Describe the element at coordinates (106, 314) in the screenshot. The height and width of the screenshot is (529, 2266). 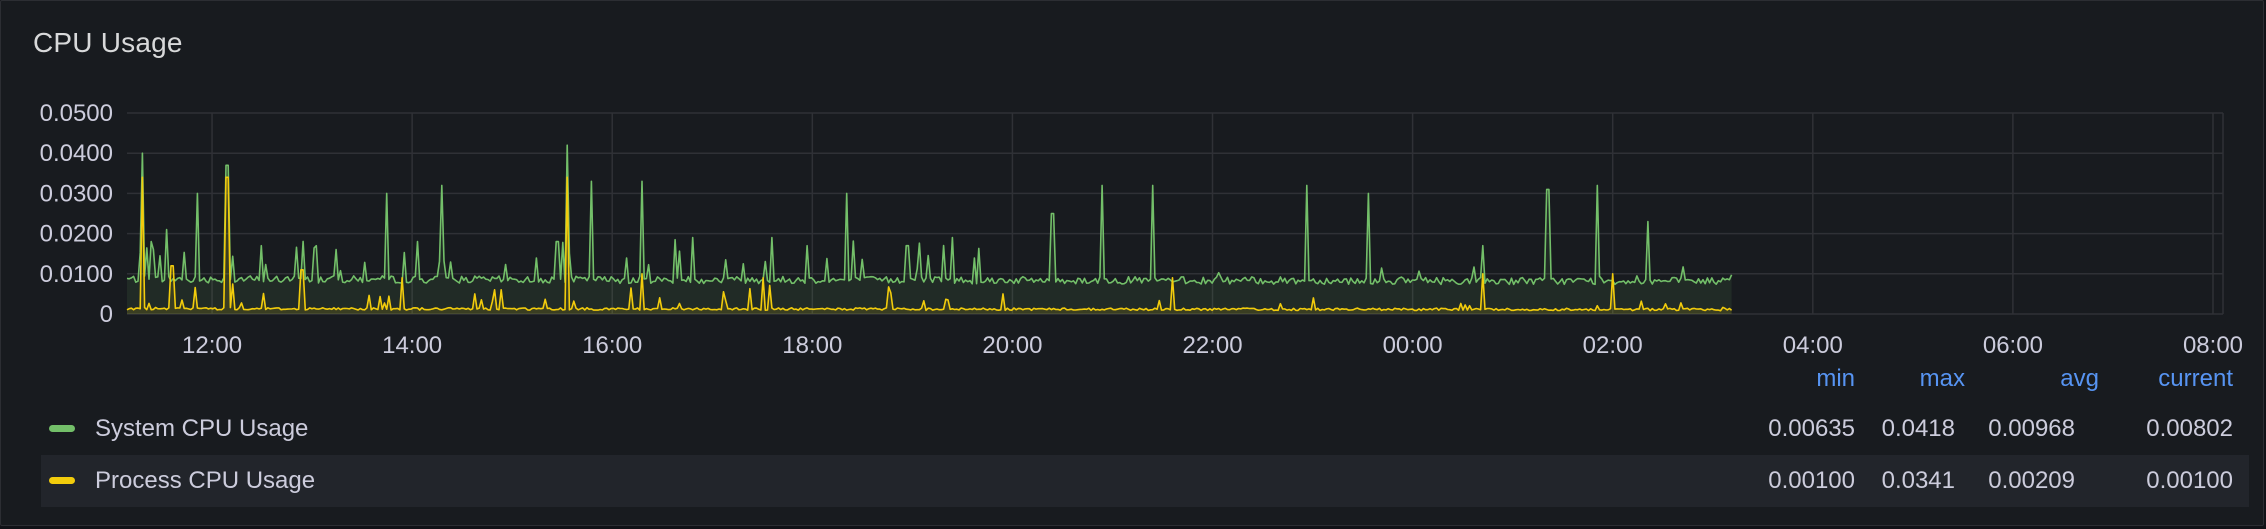
I see `y-tick-label: 0` at that location.